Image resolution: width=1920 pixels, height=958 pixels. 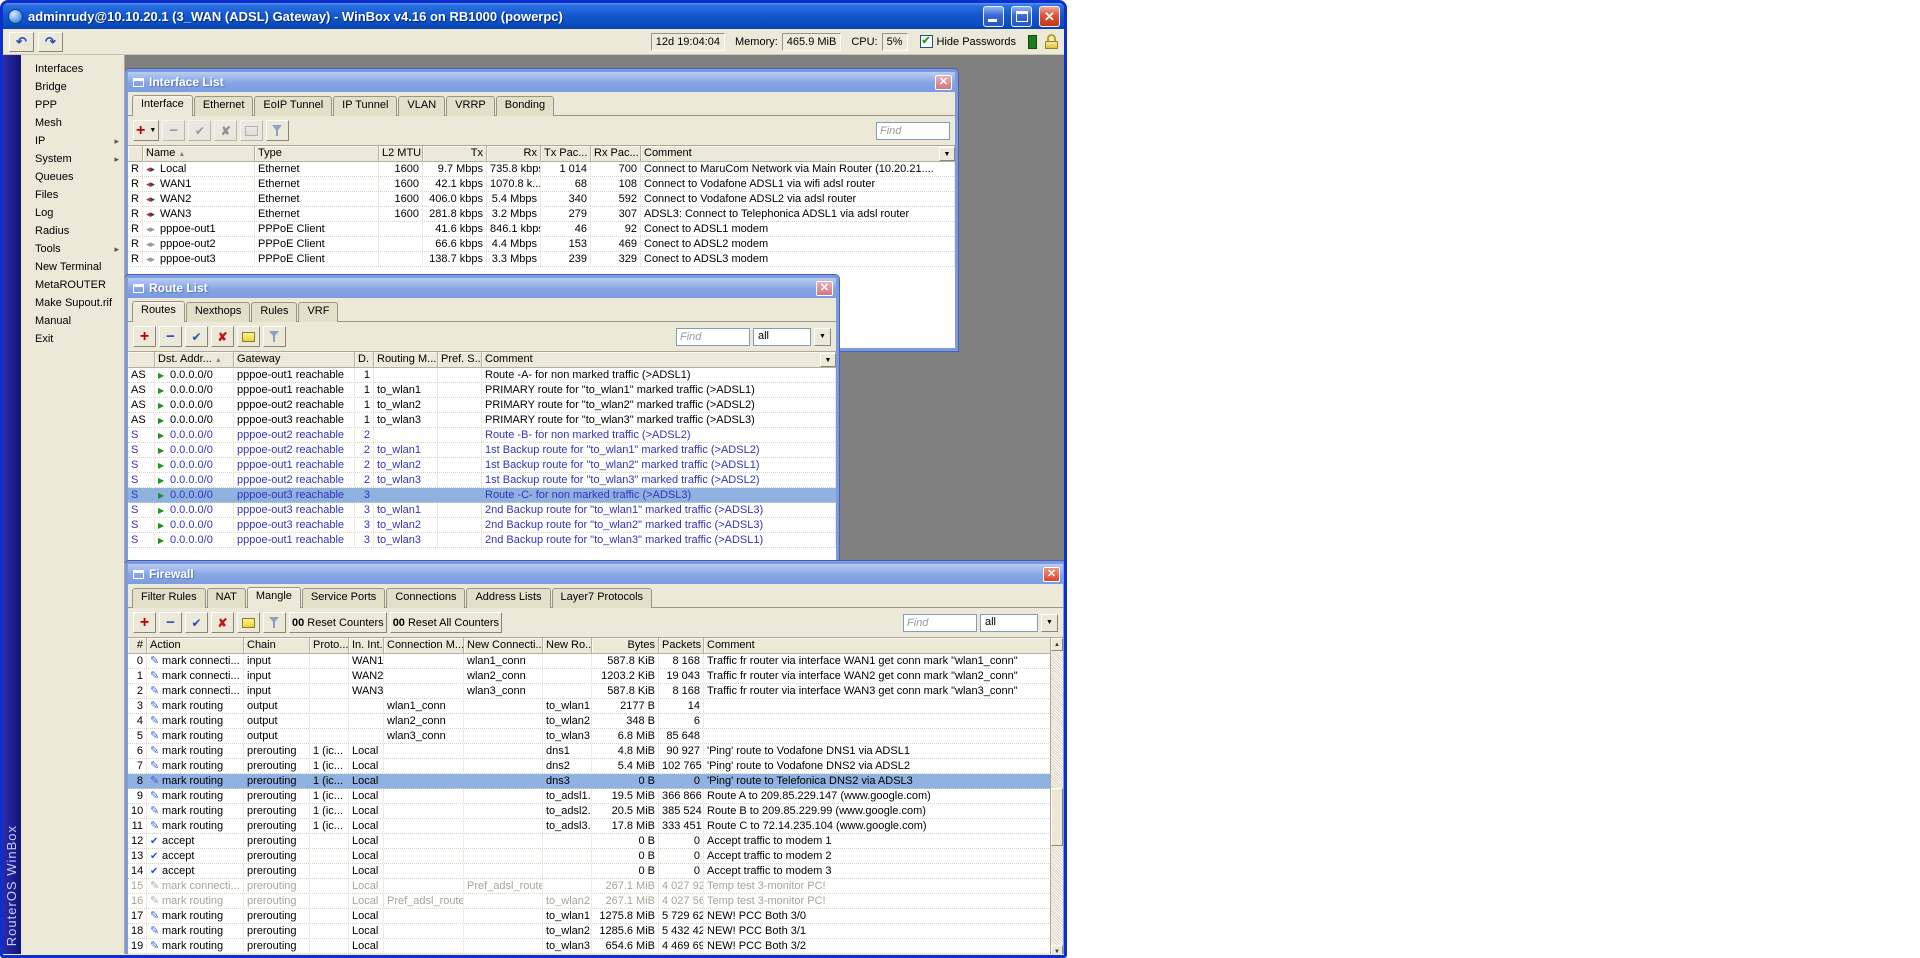 I want to click on firewall-titlebar: Firewall ✕, so click(x=595, y=574).